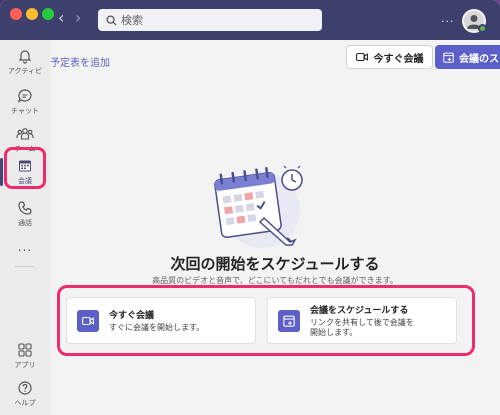  I want to click on add-calendar-link: 予定表を追加, so click(80, 61).